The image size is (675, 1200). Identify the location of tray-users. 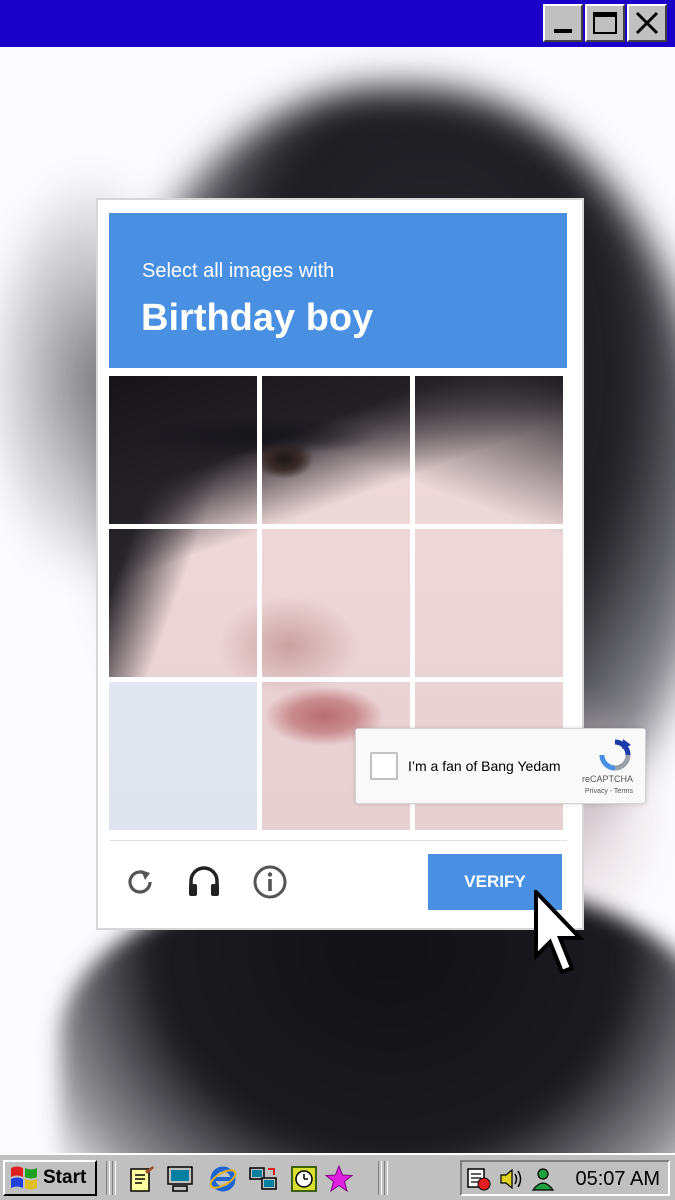
(543, 1179).